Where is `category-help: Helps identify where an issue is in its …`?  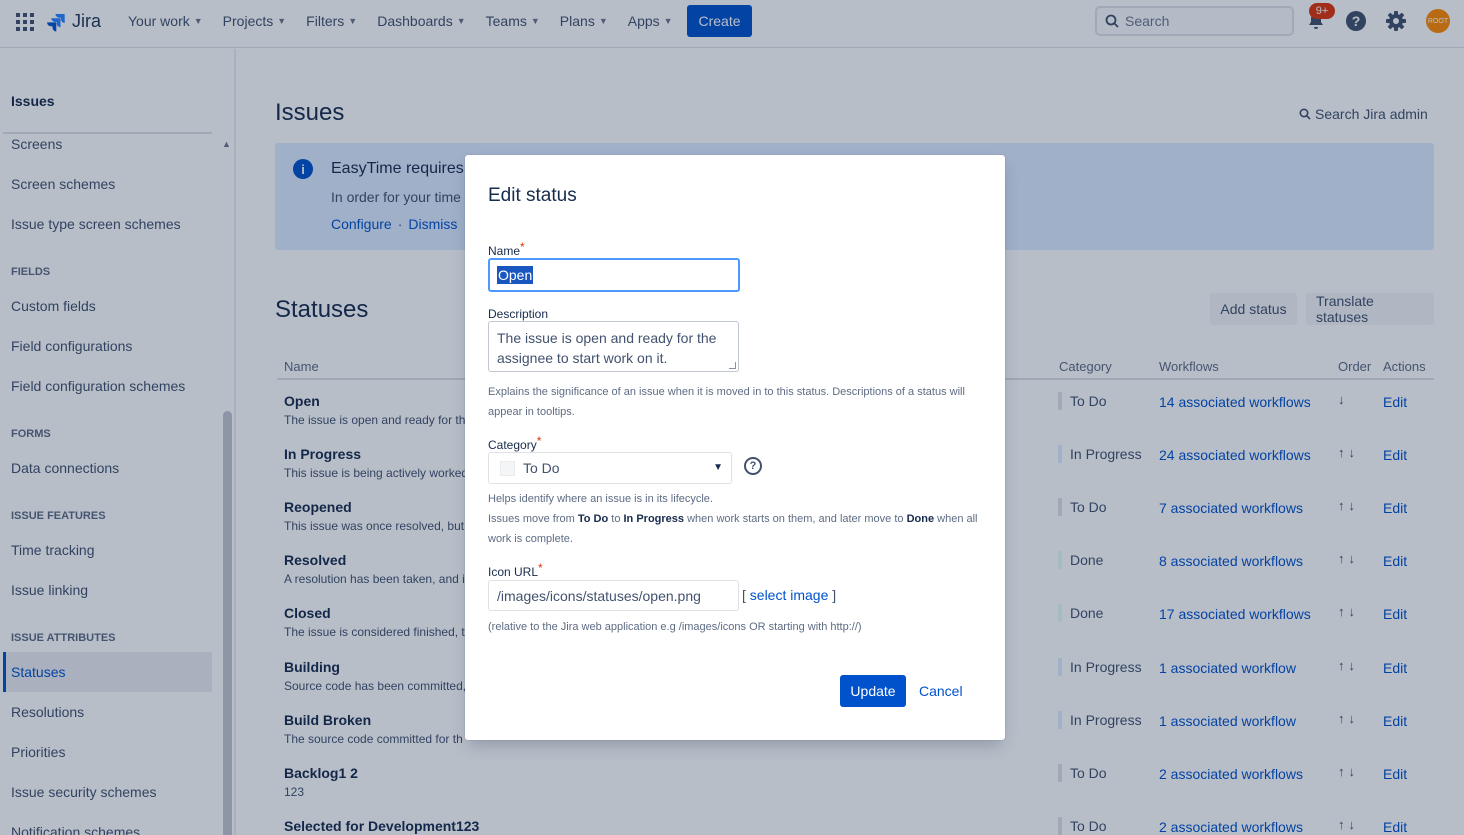 category-help: Helps identify where an issue is in its … is located at coordinates (733, 519).